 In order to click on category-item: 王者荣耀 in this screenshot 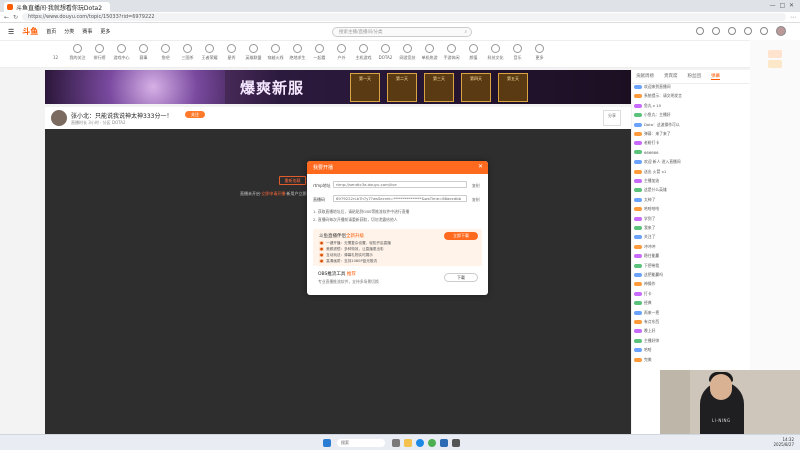, I will do `click(209, 52)`.